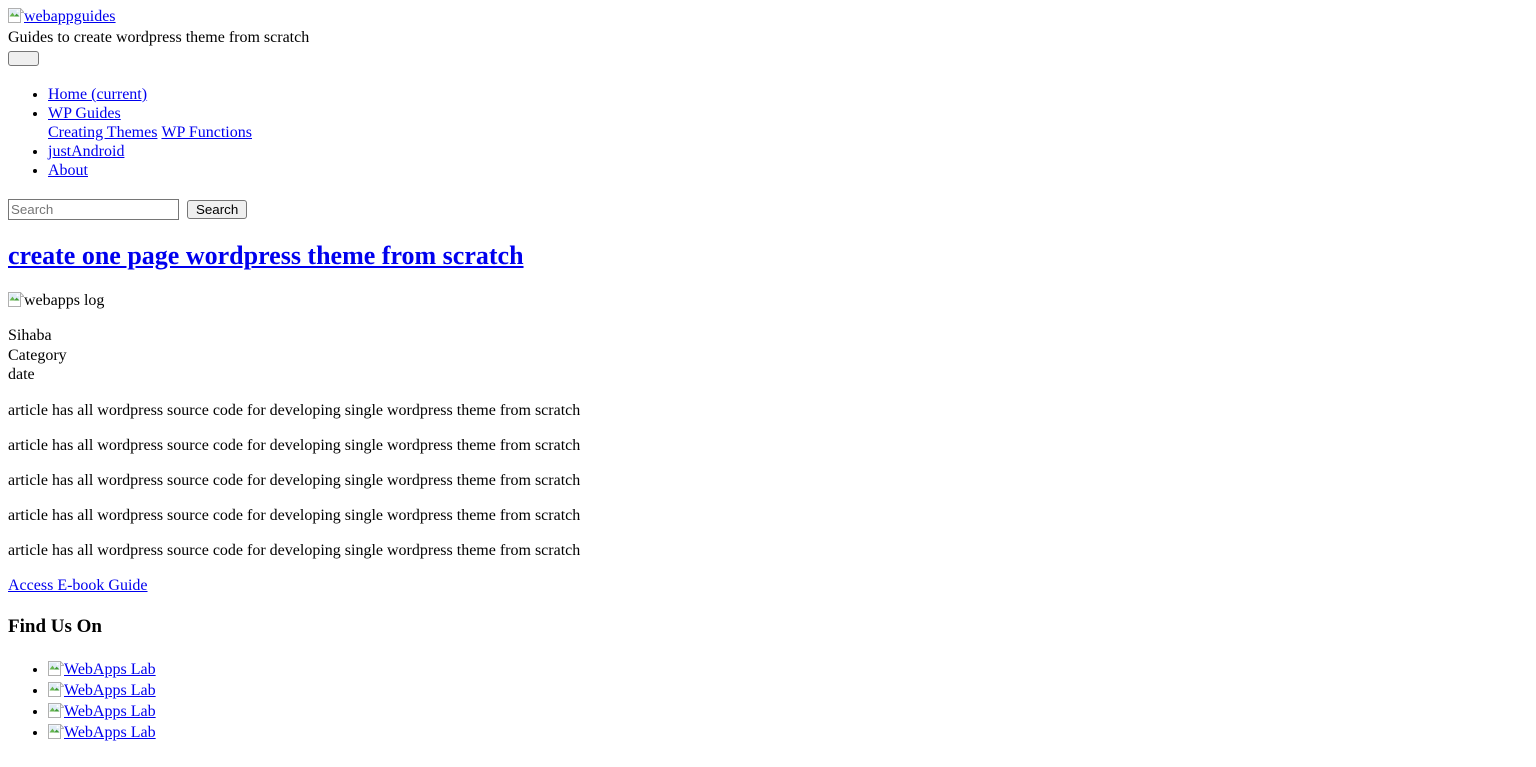 Image resolution: width=1536 pixels, height=767 pixels. What do you see at coordinates (55, 626) in the screenshot?
I see `find-us-heading: Find Us On` at bounding box center [55, 626].